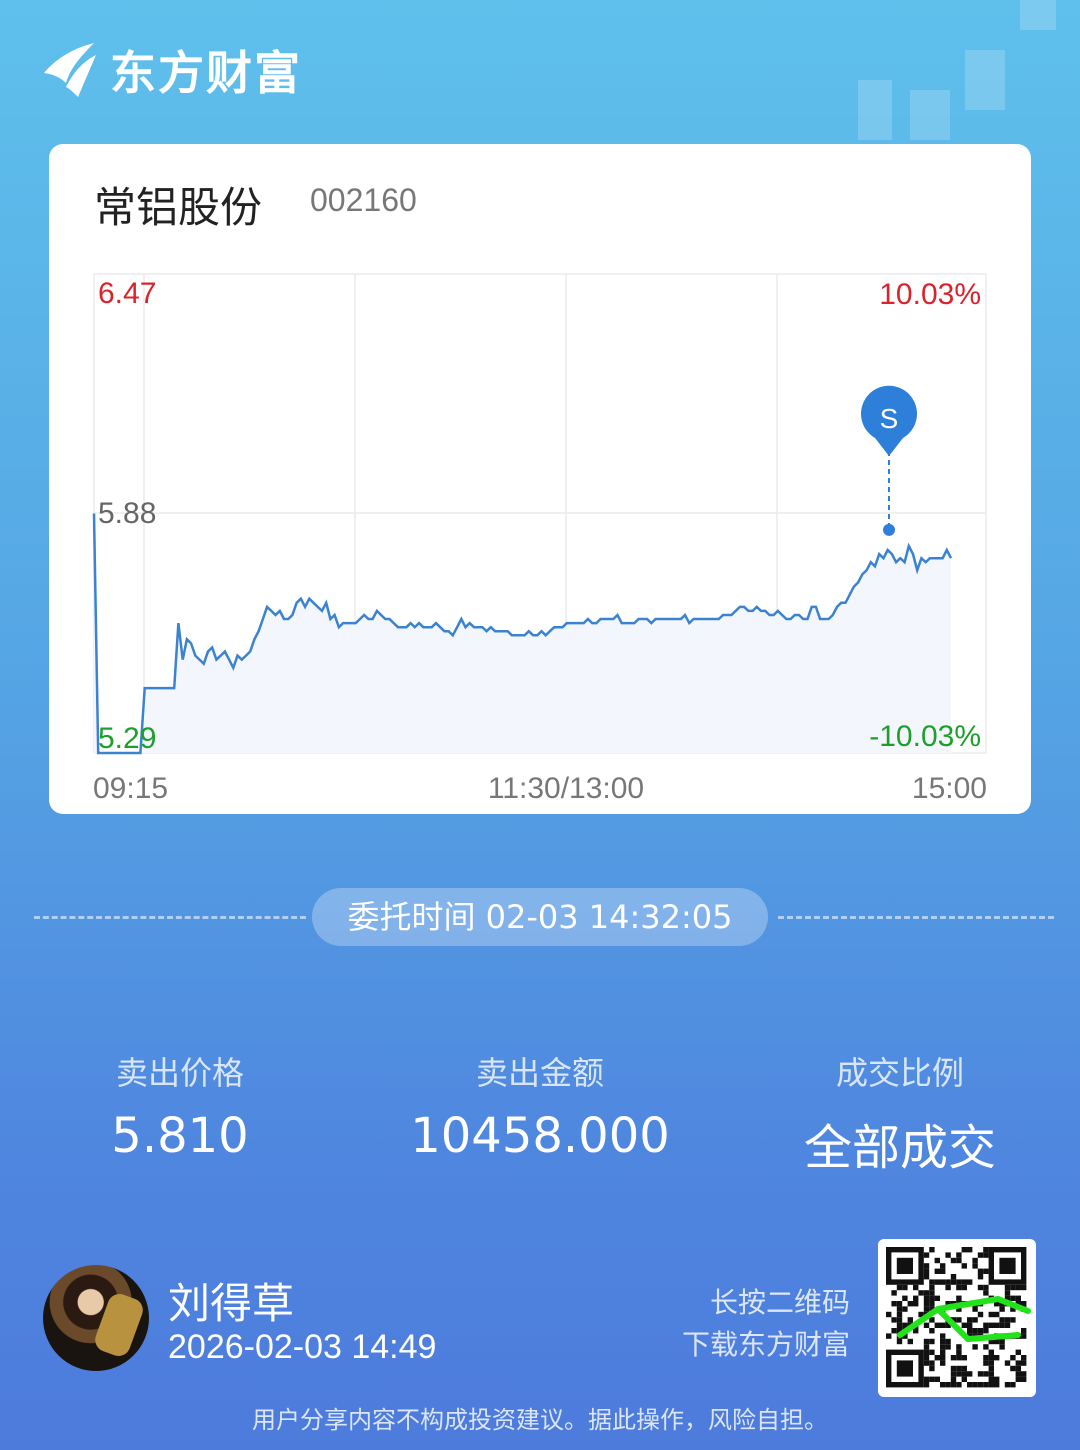  Describe the element at coordinates (566, 788) in the screenshot. I see `x-tick-midday: 11:30/13:00` at that location.